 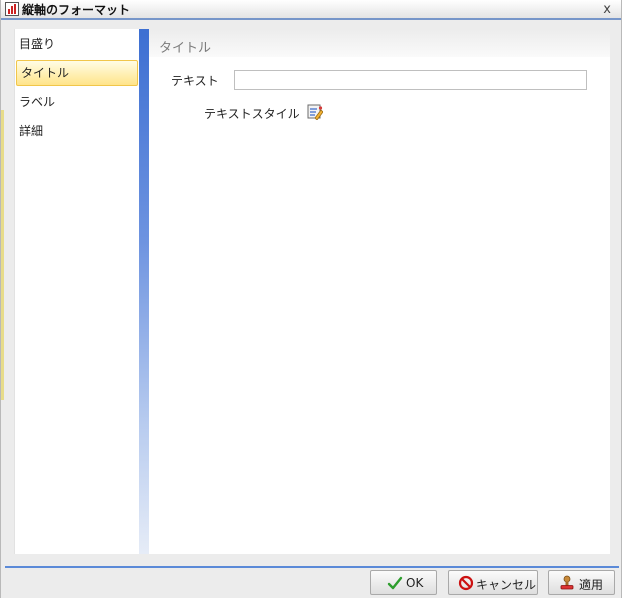 I want to click on chart-icon, so click(x=12, y=9).